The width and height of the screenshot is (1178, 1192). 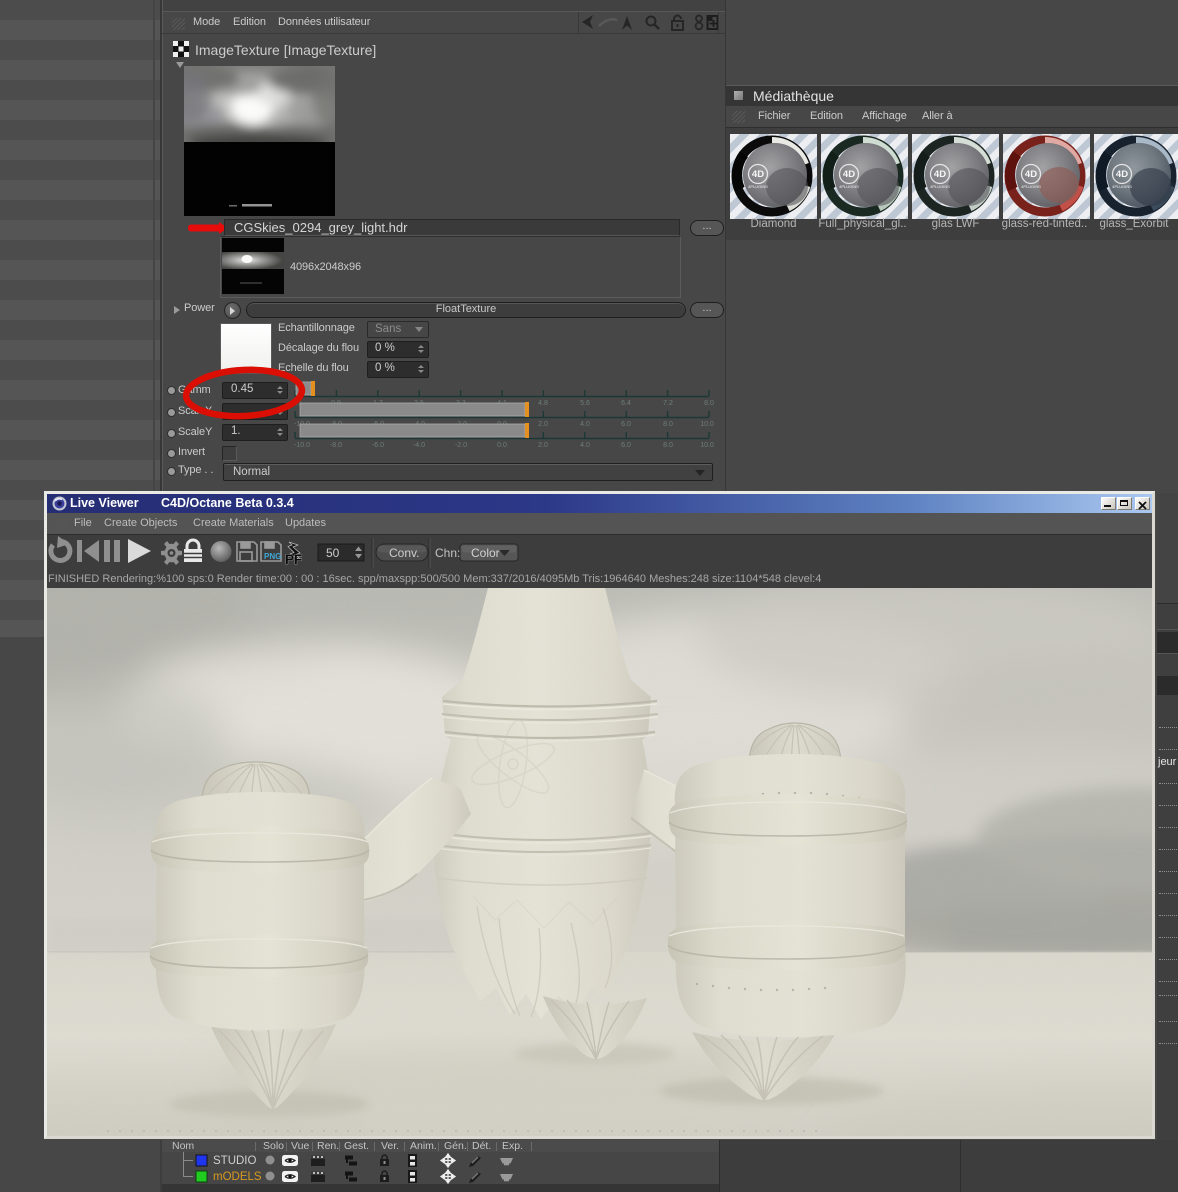 What do you see at coordinates (272, 556) in the screenshot?
I see `svg-text: PNG` at bounding box center [272, 556].